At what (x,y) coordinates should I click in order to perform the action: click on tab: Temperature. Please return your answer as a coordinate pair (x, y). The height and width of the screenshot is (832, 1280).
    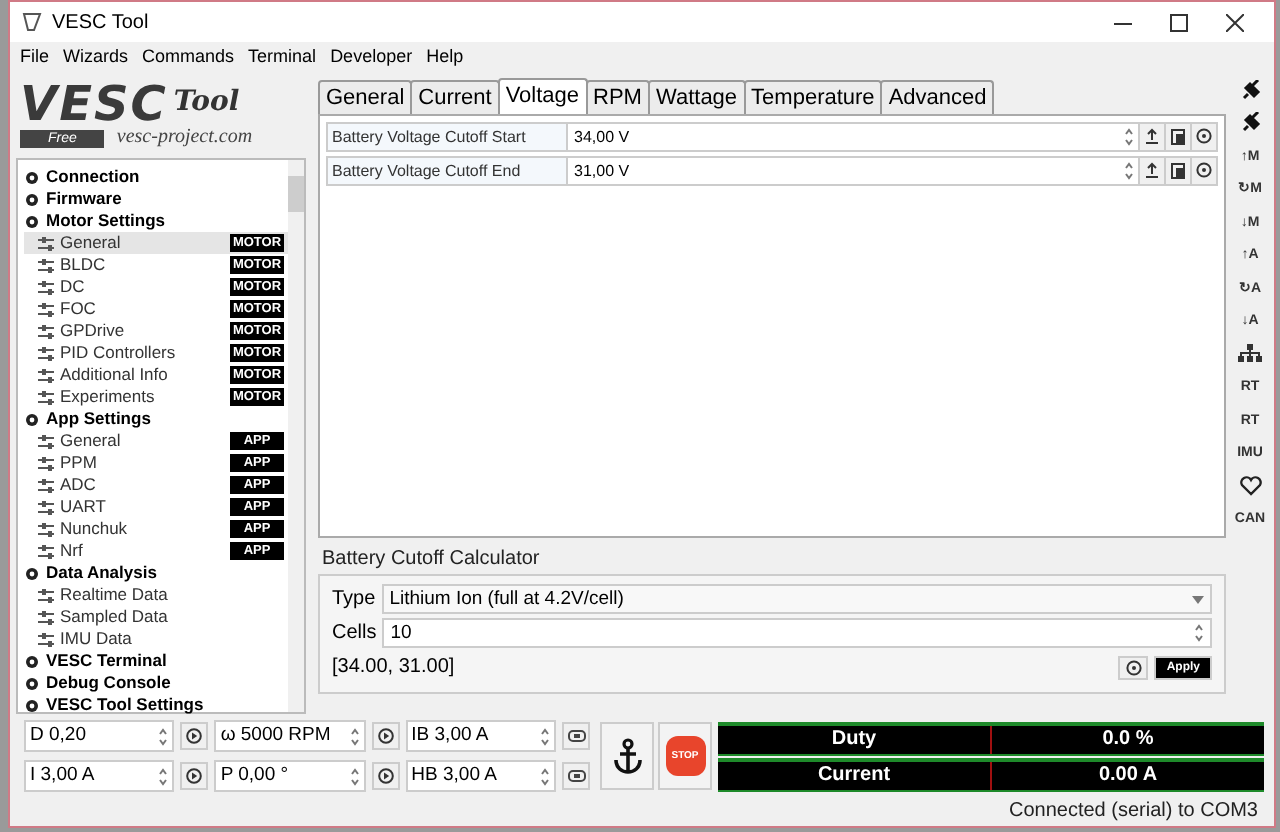
    Looking at the image, I should click on (813, 97).